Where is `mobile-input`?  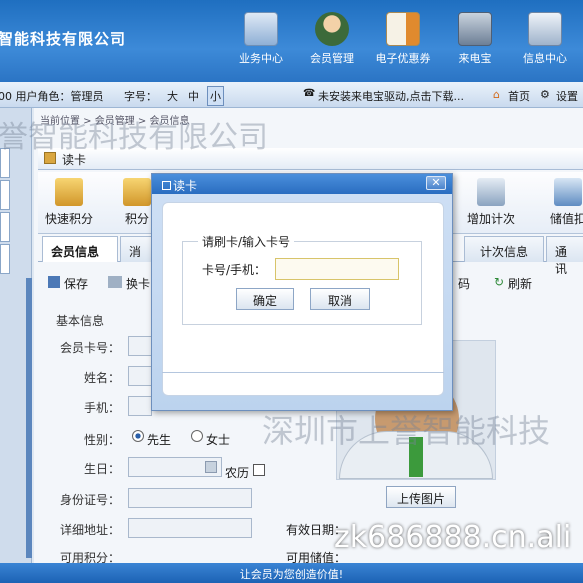 mobile-input is located at coordinates (140, 406).